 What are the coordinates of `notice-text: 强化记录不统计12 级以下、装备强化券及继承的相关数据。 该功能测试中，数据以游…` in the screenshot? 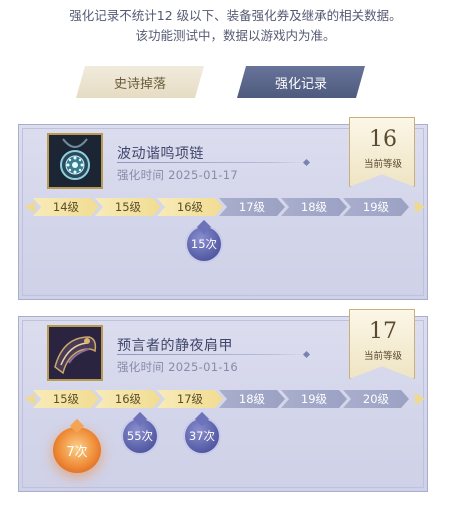 It's located at (235, 26).